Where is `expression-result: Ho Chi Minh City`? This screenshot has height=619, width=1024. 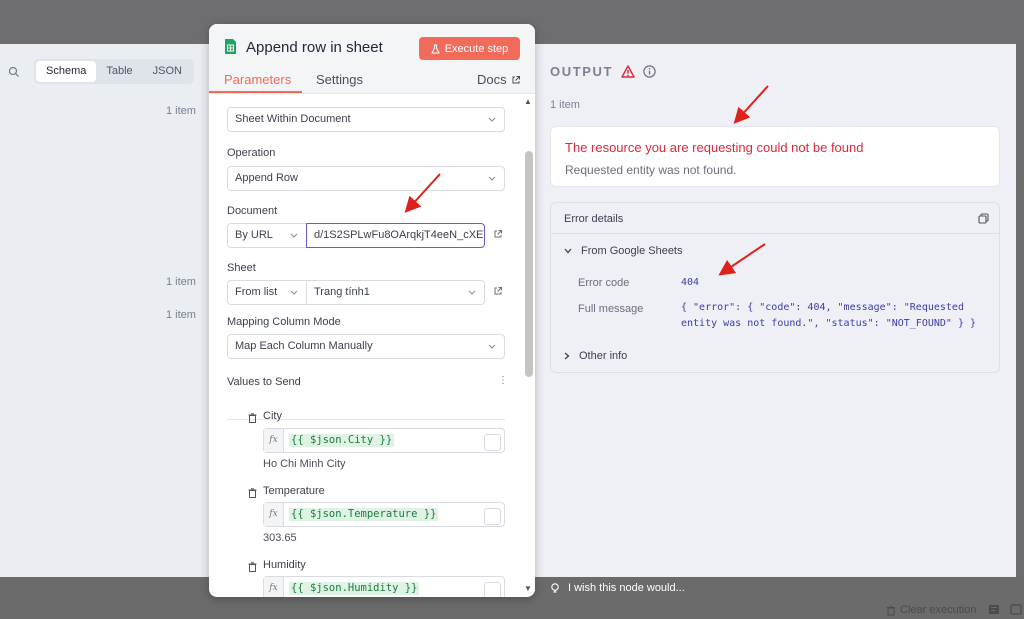 expression-result: Ho Chi Minh City is located at coordinates (304, 464).